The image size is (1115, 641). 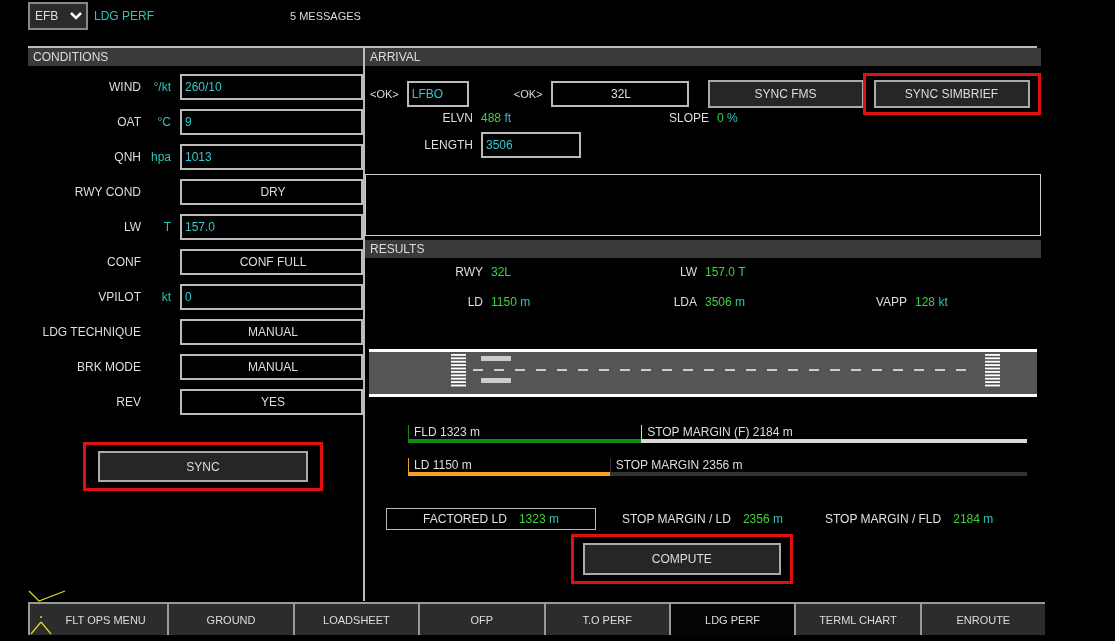 I want to click on result-label: STOP MARGIN / LD, so click(x=676, y=519).